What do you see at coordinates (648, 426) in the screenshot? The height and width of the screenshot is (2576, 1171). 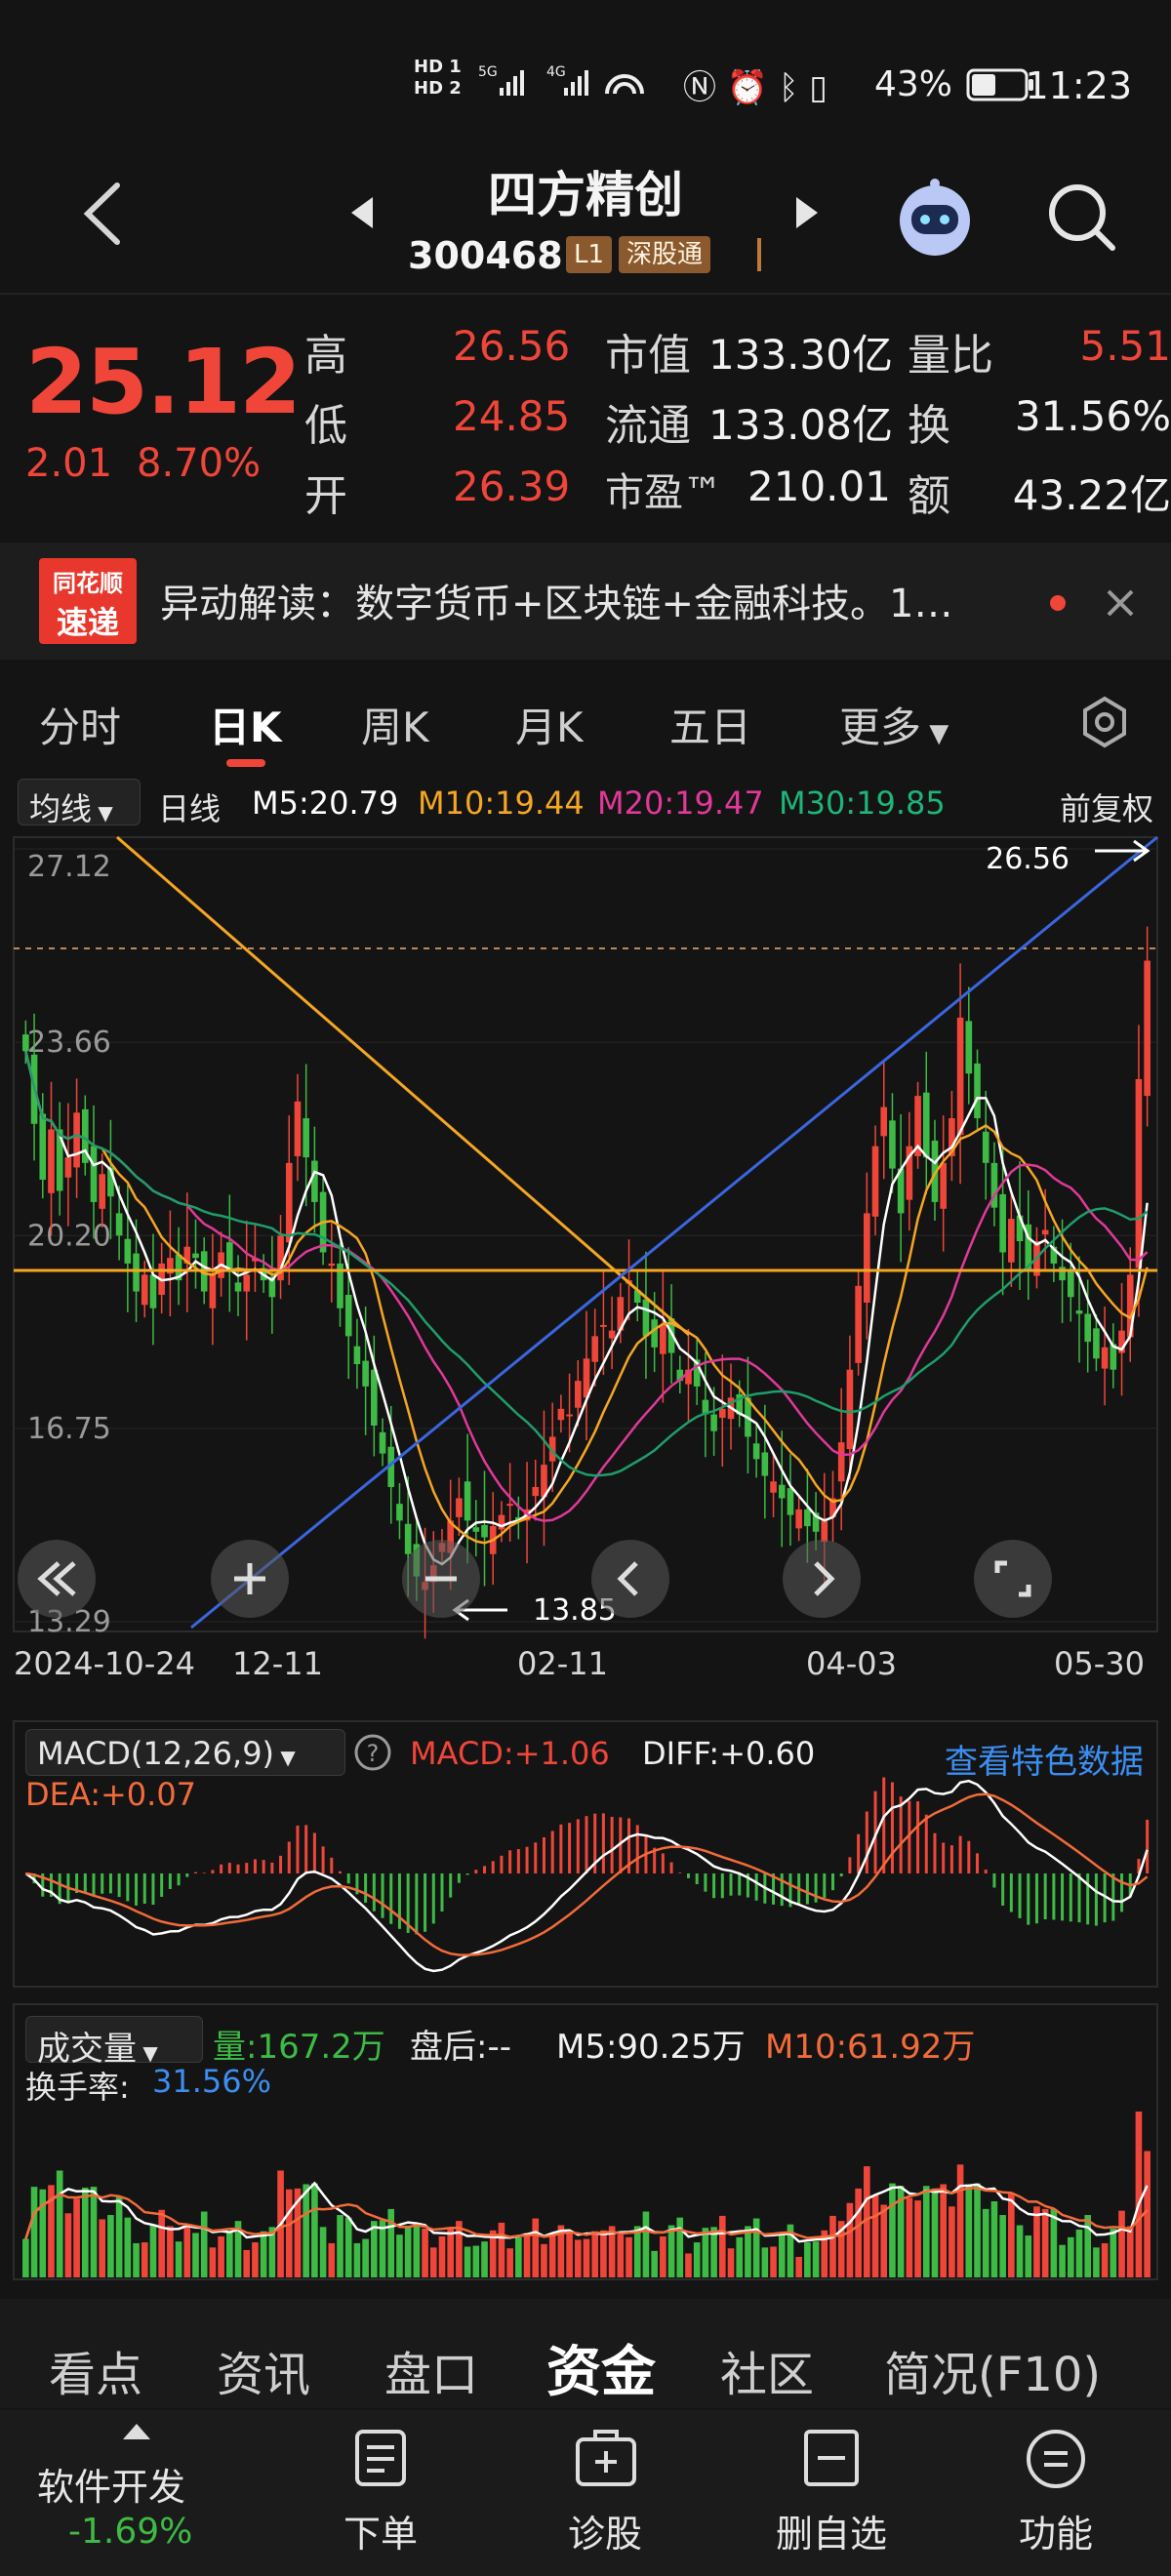 I see `float-label: 流通` at bounding box center [648, 426].